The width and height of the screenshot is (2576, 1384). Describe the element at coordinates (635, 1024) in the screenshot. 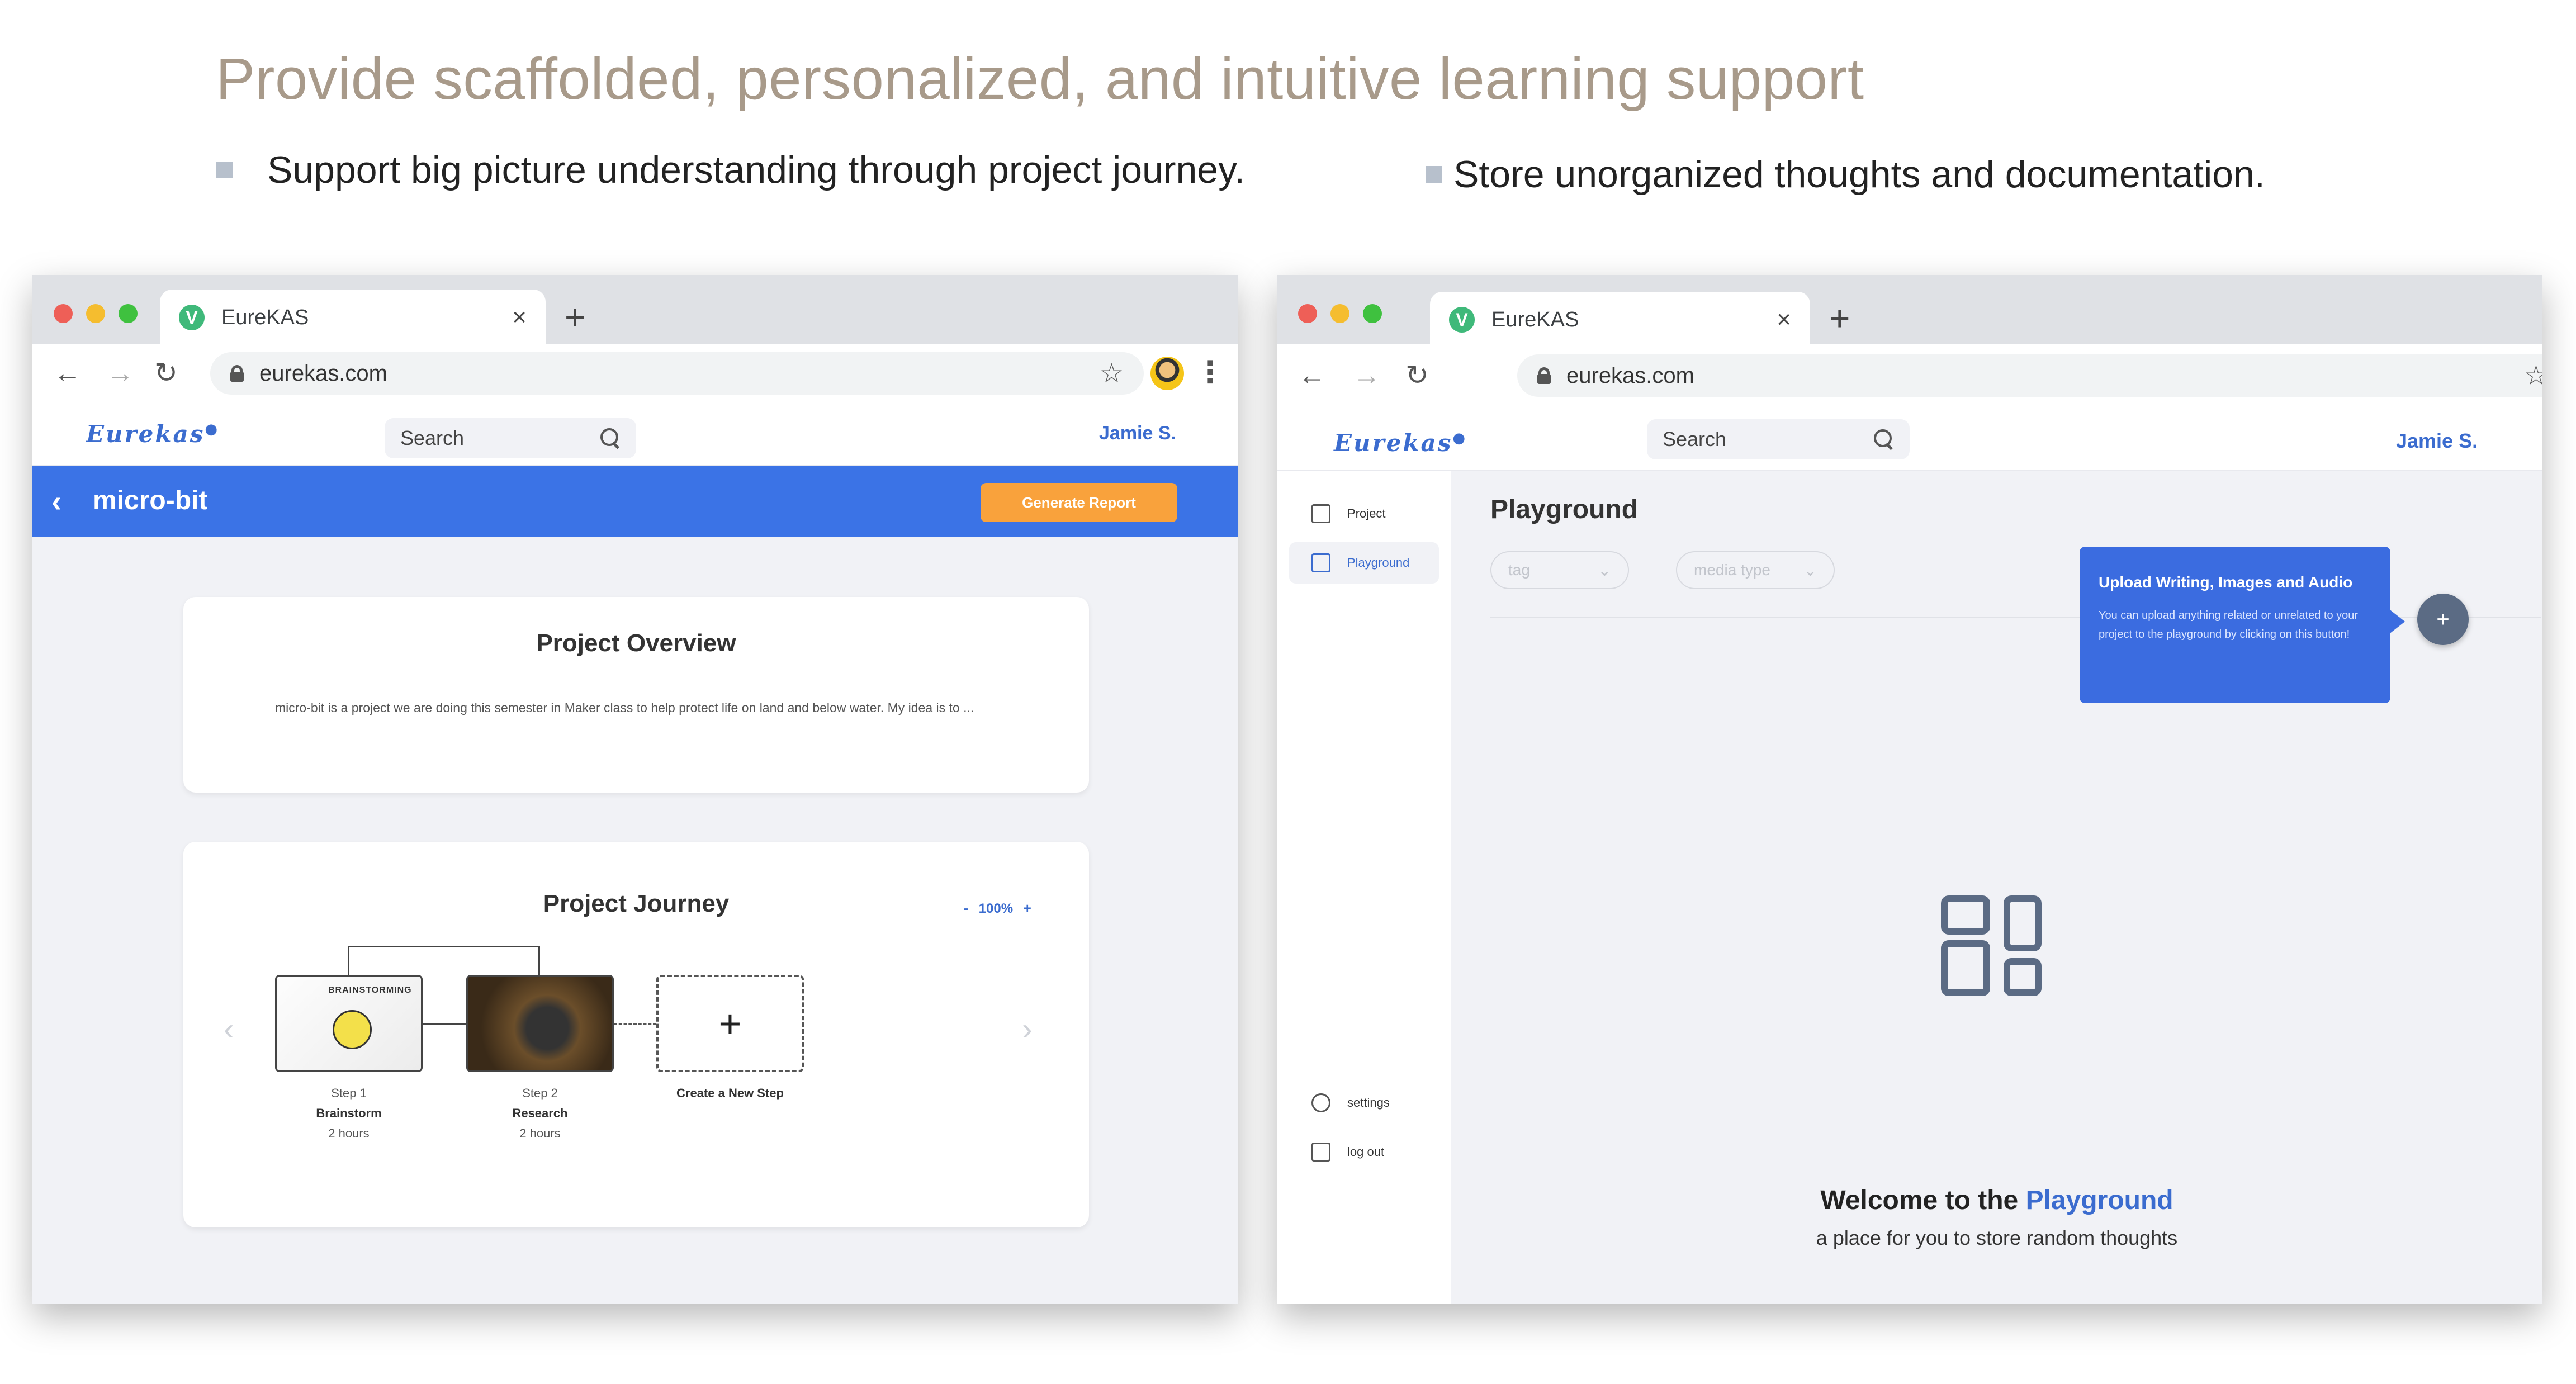

I see `step-link-dashed` at that location.